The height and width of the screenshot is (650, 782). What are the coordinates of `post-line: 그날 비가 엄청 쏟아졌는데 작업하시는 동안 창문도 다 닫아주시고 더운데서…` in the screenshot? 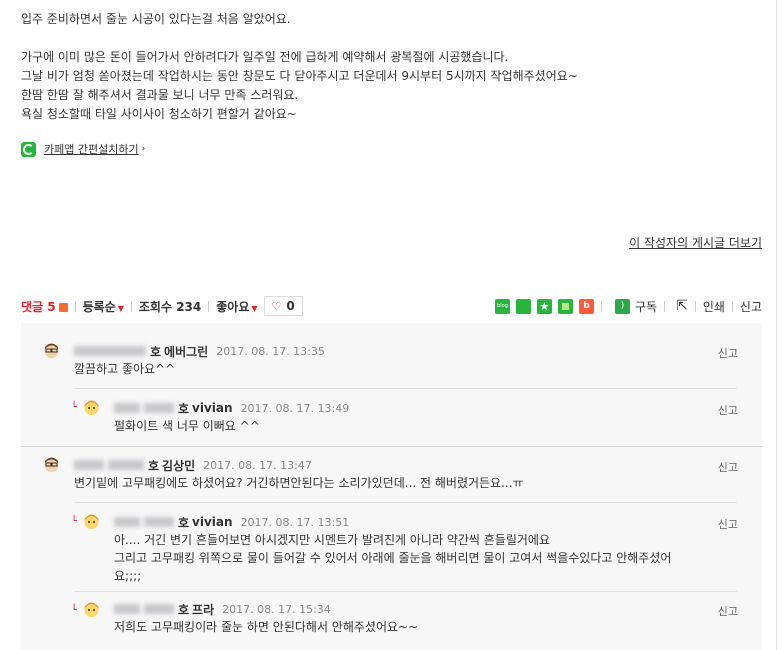 It's located at (299, 76).